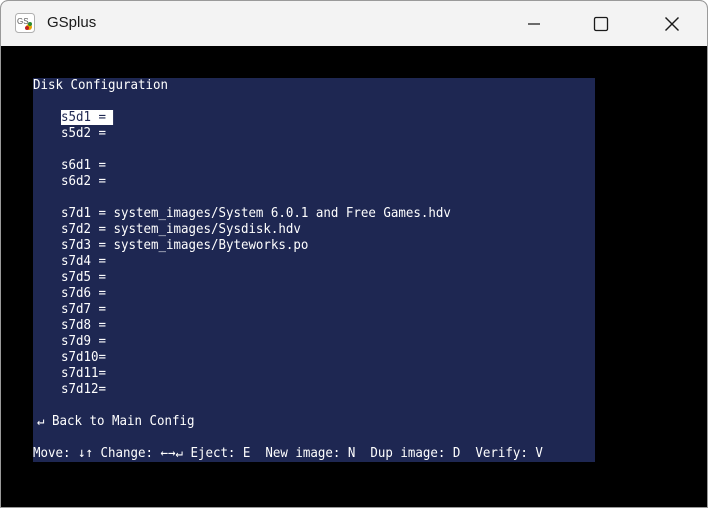 The height and width of the screenshot is (508, 708). Describe the element at coordinates (83, 374) in the screenshot. I see `drive-entry-s7d11: s7d11=` at that location.